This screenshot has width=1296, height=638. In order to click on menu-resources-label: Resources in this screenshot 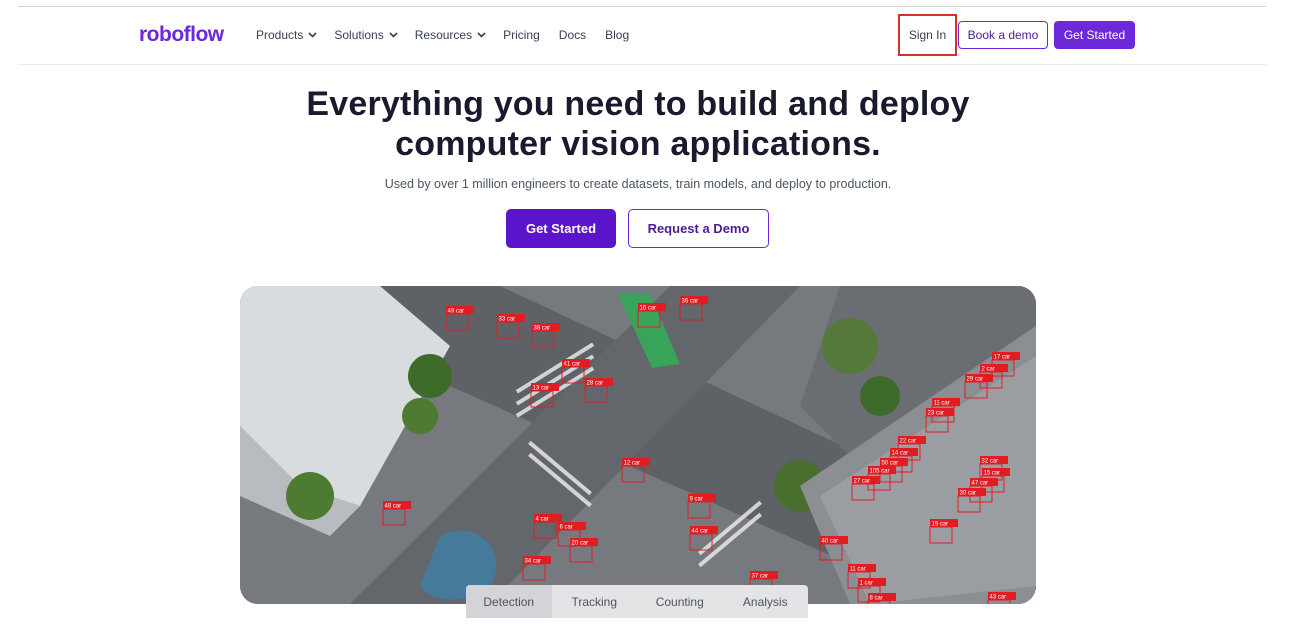, I will do `click(443, 35)`.